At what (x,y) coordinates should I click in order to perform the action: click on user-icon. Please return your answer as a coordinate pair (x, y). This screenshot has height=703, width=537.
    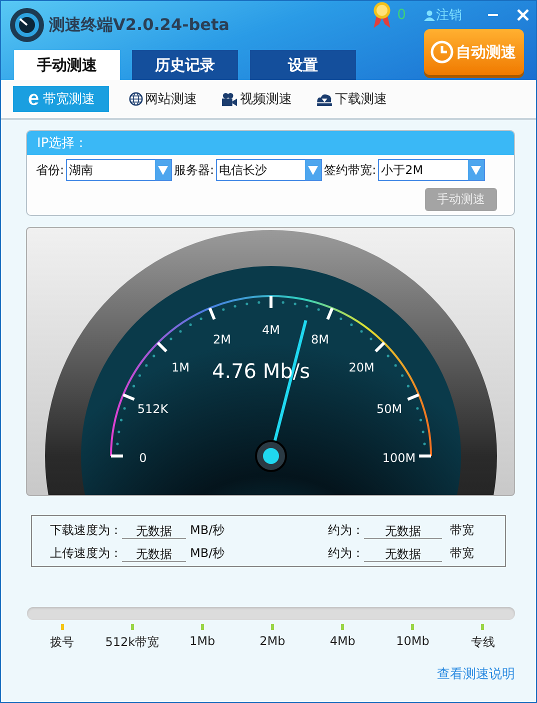
    Looking at the image, I should click on (429, 15).